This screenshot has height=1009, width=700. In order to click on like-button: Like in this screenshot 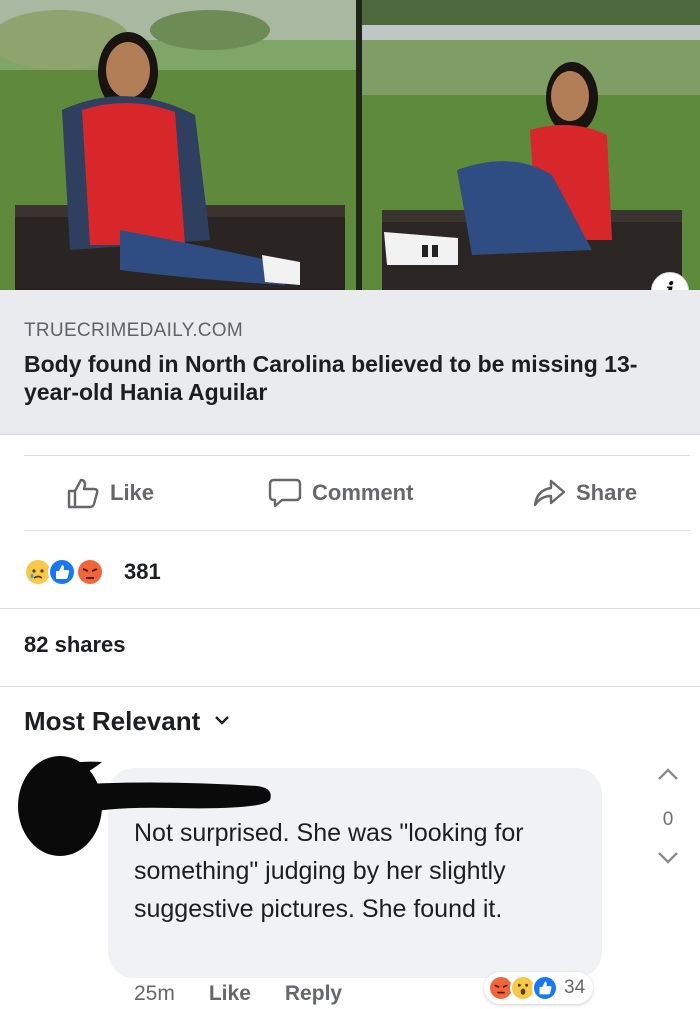, I will do `click(110, 493)`.